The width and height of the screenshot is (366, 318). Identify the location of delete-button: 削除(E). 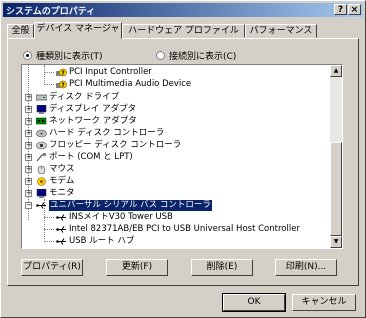
(222, 267).